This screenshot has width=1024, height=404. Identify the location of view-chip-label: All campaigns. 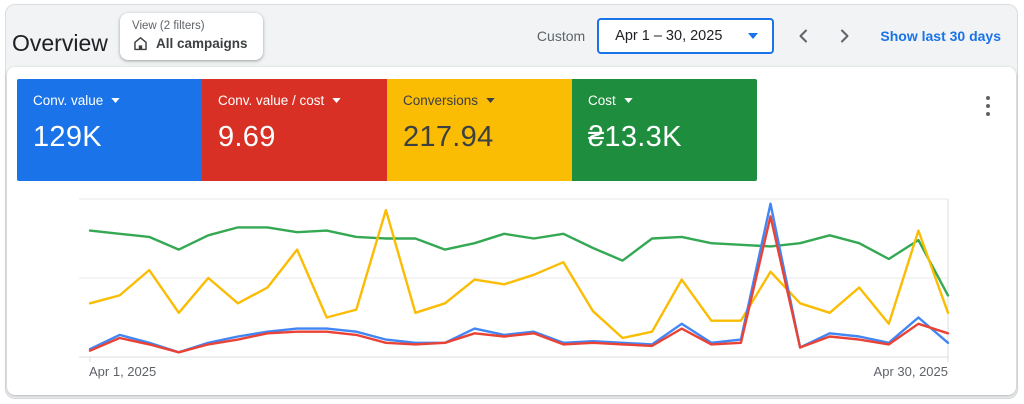
(202, 43).